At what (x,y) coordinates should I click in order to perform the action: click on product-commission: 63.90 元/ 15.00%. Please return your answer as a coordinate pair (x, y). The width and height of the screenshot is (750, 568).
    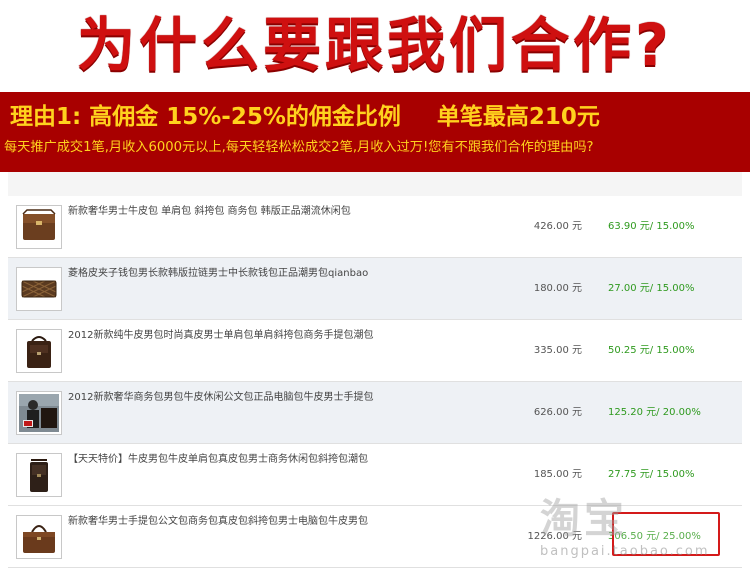
    Looking at the image, I should click on (668, 227).